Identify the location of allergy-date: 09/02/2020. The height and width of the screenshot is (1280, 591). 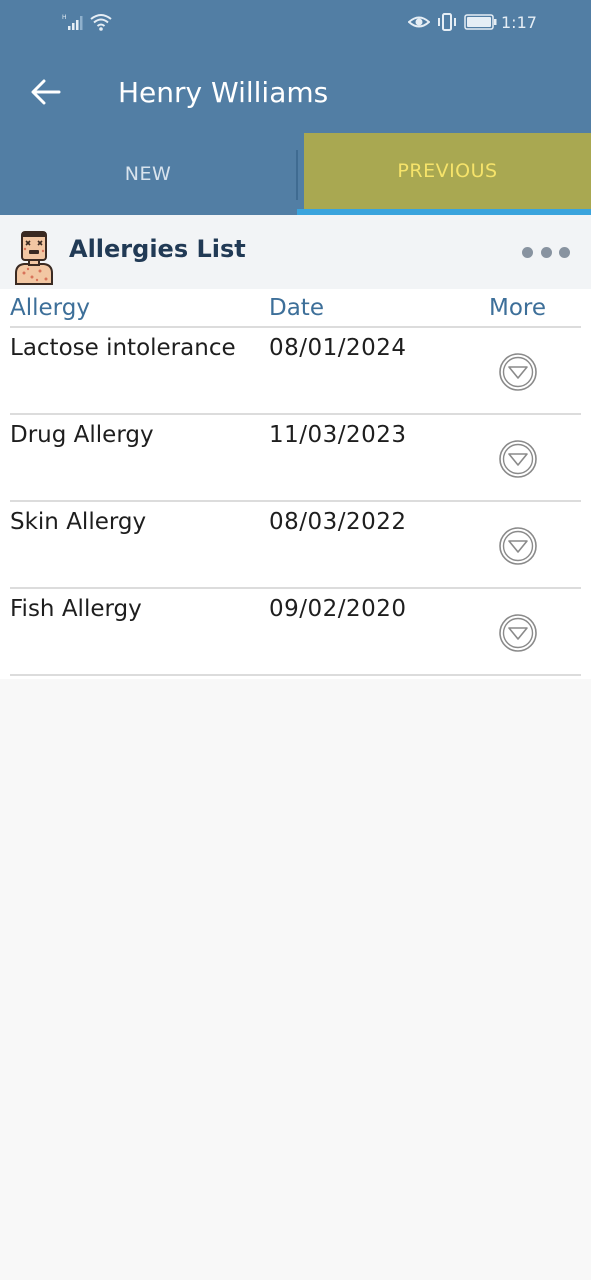
(338, 609).